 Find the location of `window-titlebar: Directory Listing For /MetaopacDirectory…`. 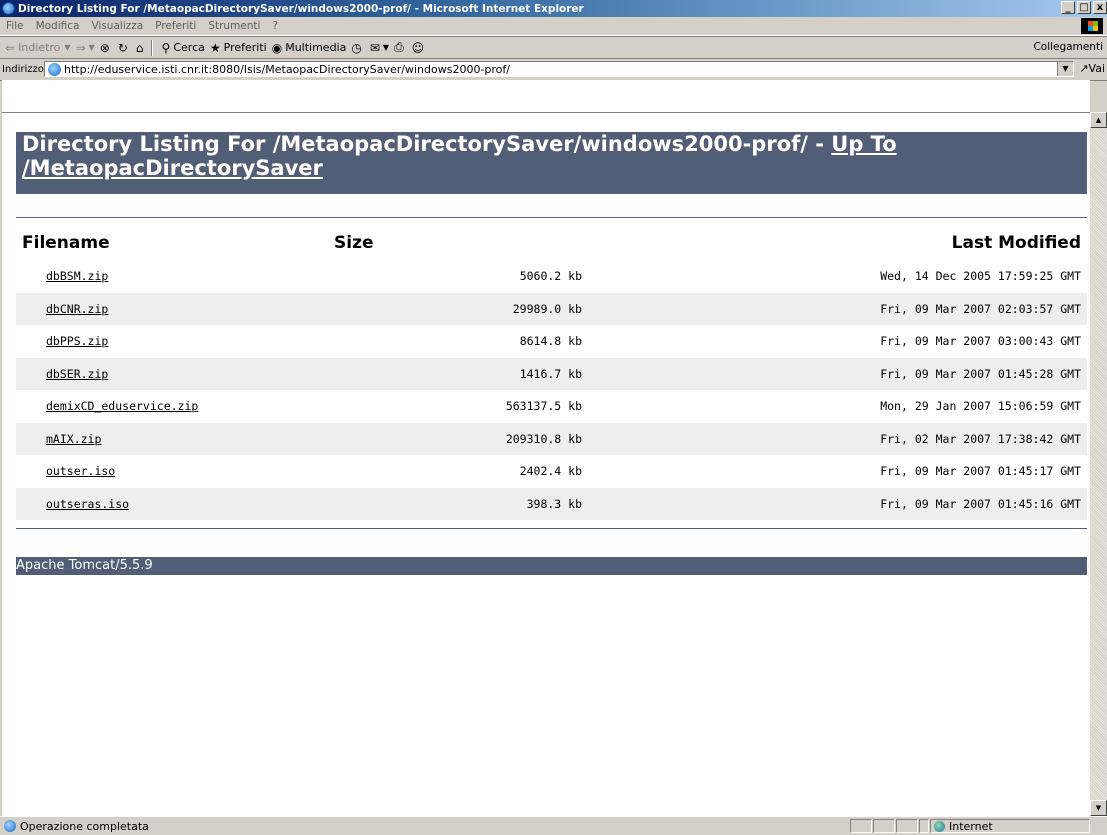

window-titlebar: Directory Listing For /MetaopacDirectory… is located at coordinates (553, 8).